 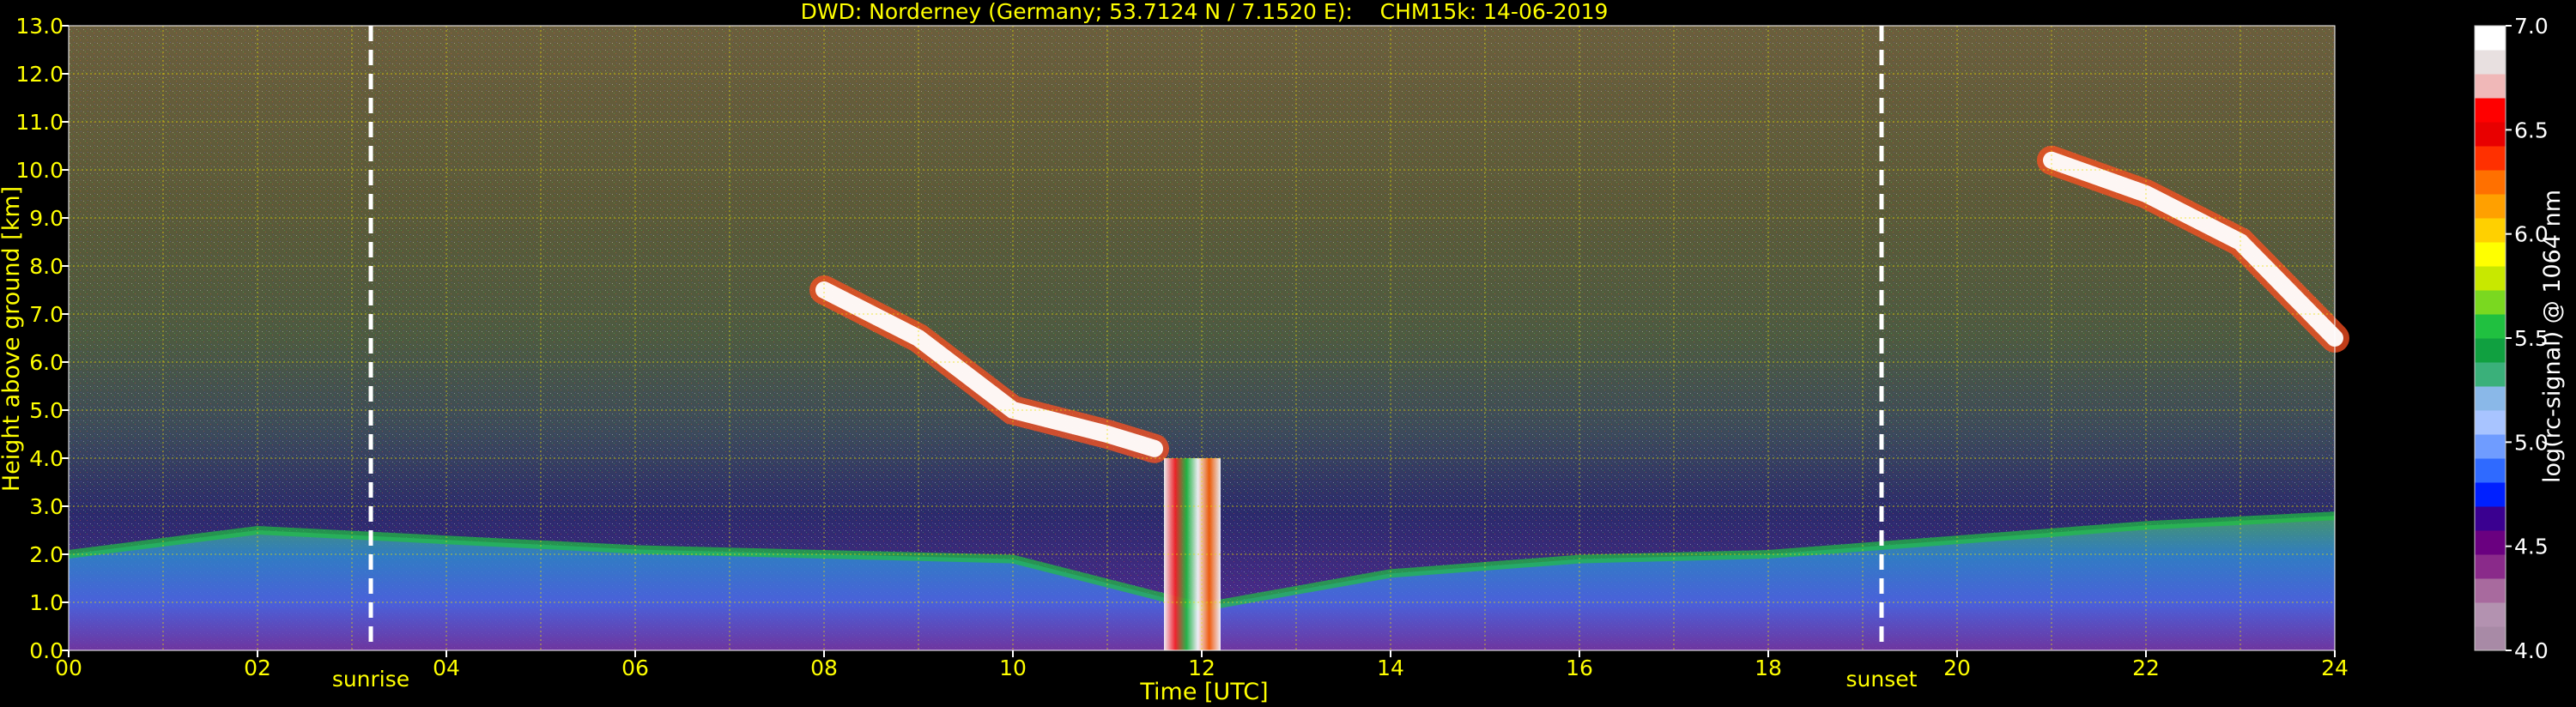 I want to click on x-tick-label: 12, so click(x=1201, y=668).